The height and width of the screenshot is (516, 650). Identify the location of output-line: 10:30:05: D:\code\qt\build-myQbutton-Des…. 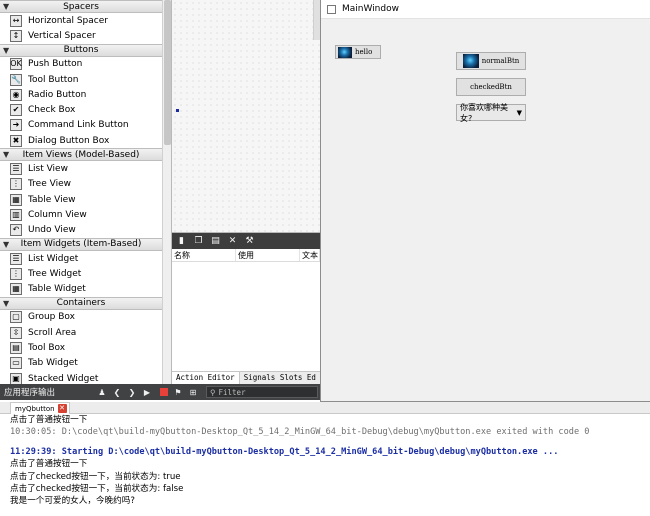
(300, 432).